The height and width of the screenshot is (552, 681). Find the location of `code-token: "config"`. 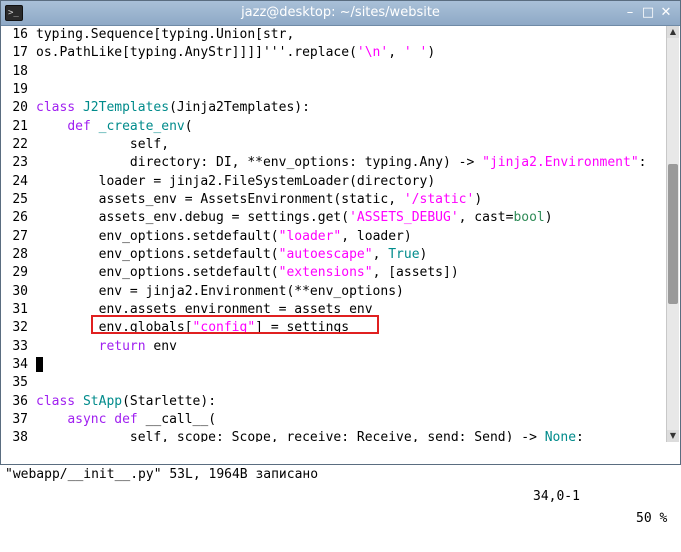

code-token: "config" is located at coordinates (224, 328).